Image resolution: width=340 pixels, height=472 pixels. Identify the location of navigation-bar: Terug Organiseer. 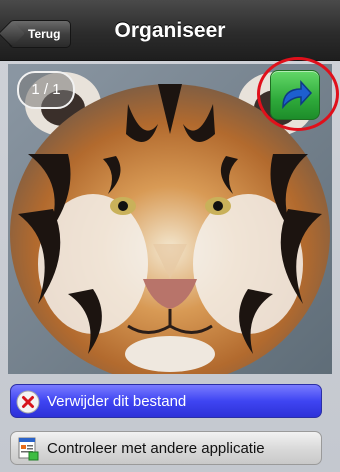
(170, 30).